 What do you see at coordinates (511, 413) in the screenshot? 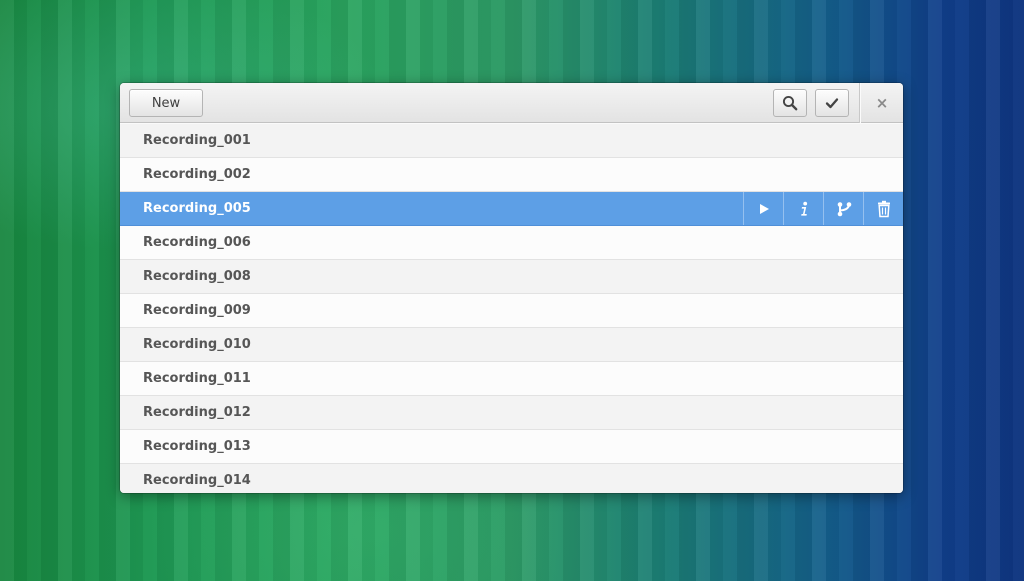
I see `list-item: Recording_012` at bounding box center [511, 413].